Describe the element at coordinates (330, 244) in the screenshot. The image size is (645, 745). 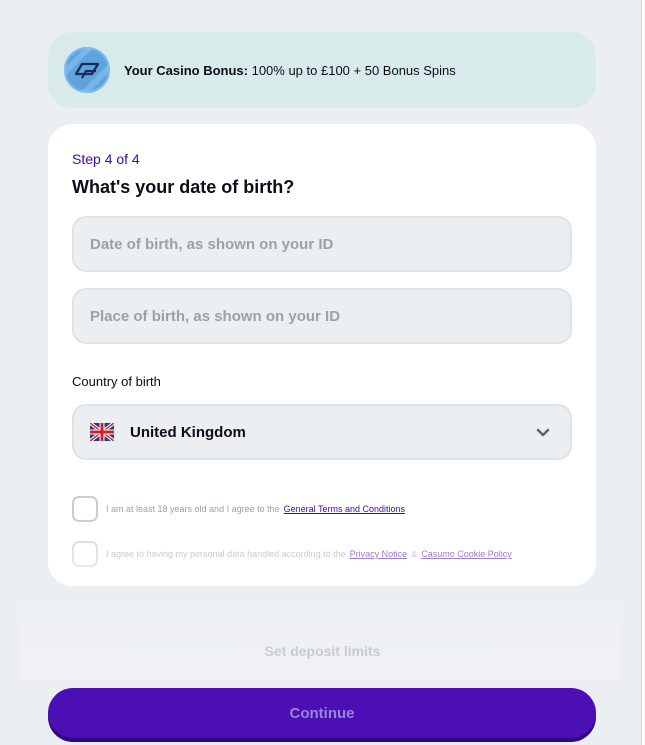
I see `date-of-birth-input` at that location.